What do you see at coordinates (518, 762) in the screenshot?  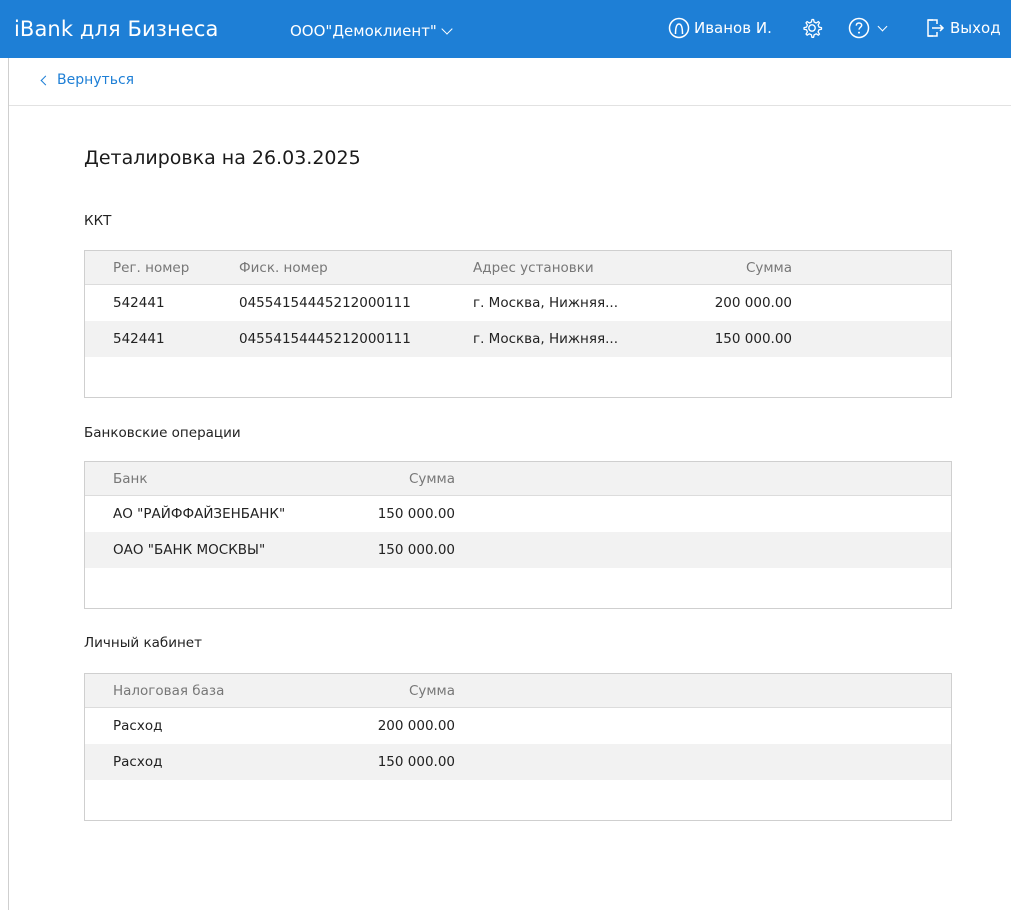 I see `table-row: Расход 150 000.00` at bounding box center [518, 762].